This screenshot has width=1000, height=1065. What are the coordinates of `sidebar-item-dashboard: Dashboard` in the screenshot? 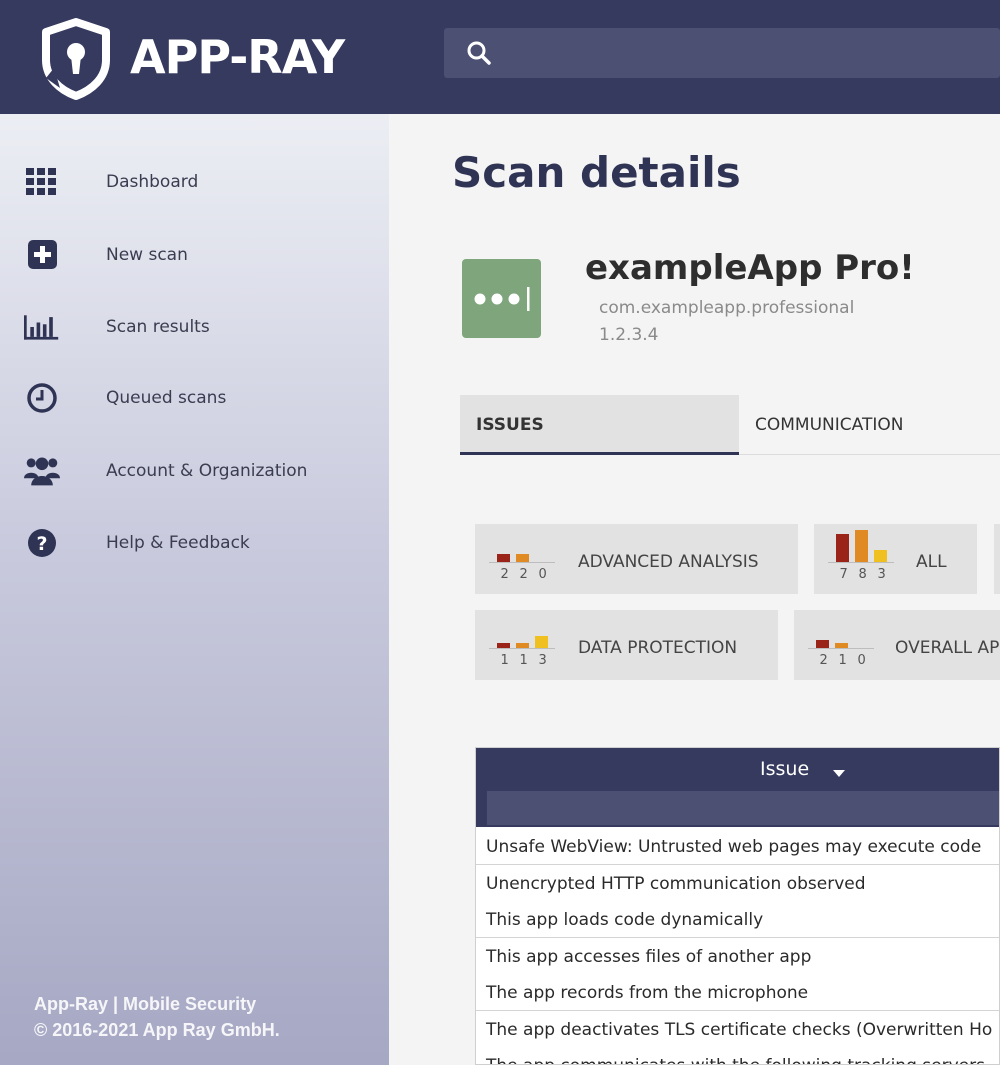 It's located at (194, 182).